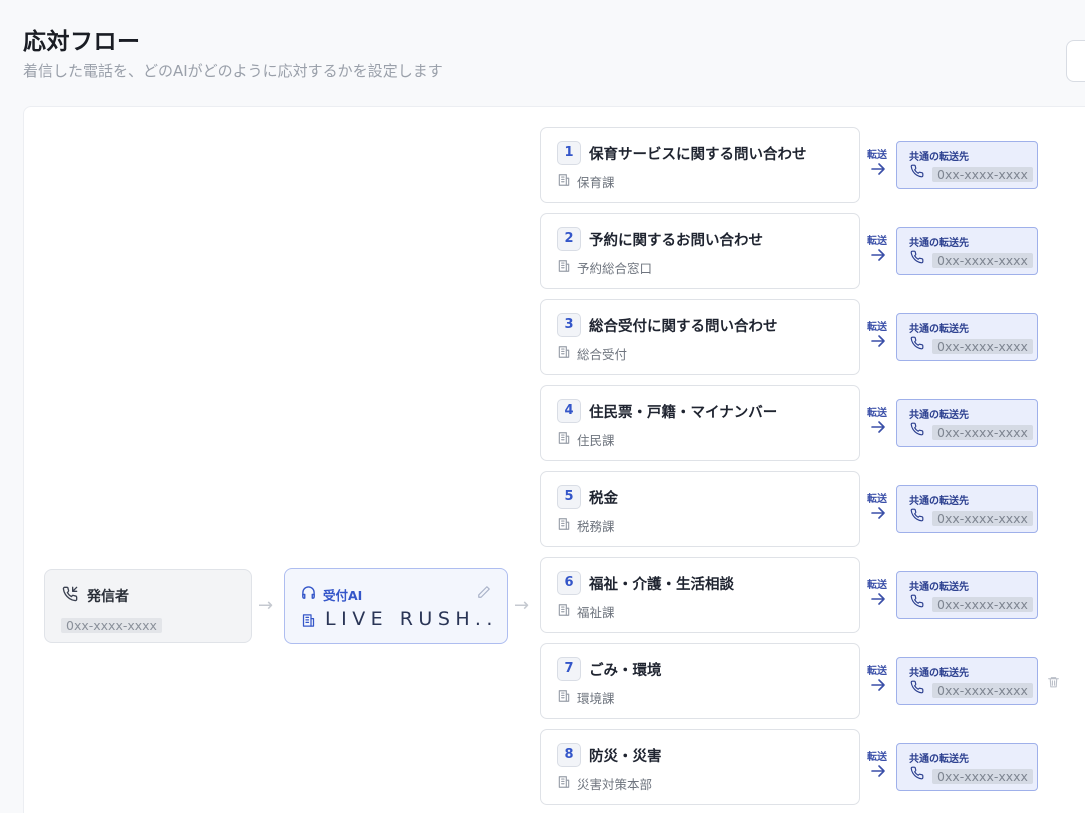 Image resolution: width=1085 pixels, height=813 pixels. I want to click on route-title: 予約に関するお問い合わせ, so click(676, 241).